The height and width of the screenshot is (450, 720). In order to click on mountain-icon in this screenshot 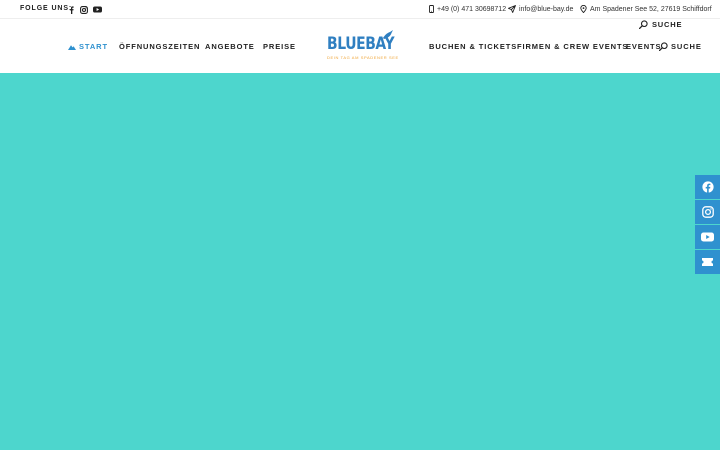, I will do `click(72, 47)`.